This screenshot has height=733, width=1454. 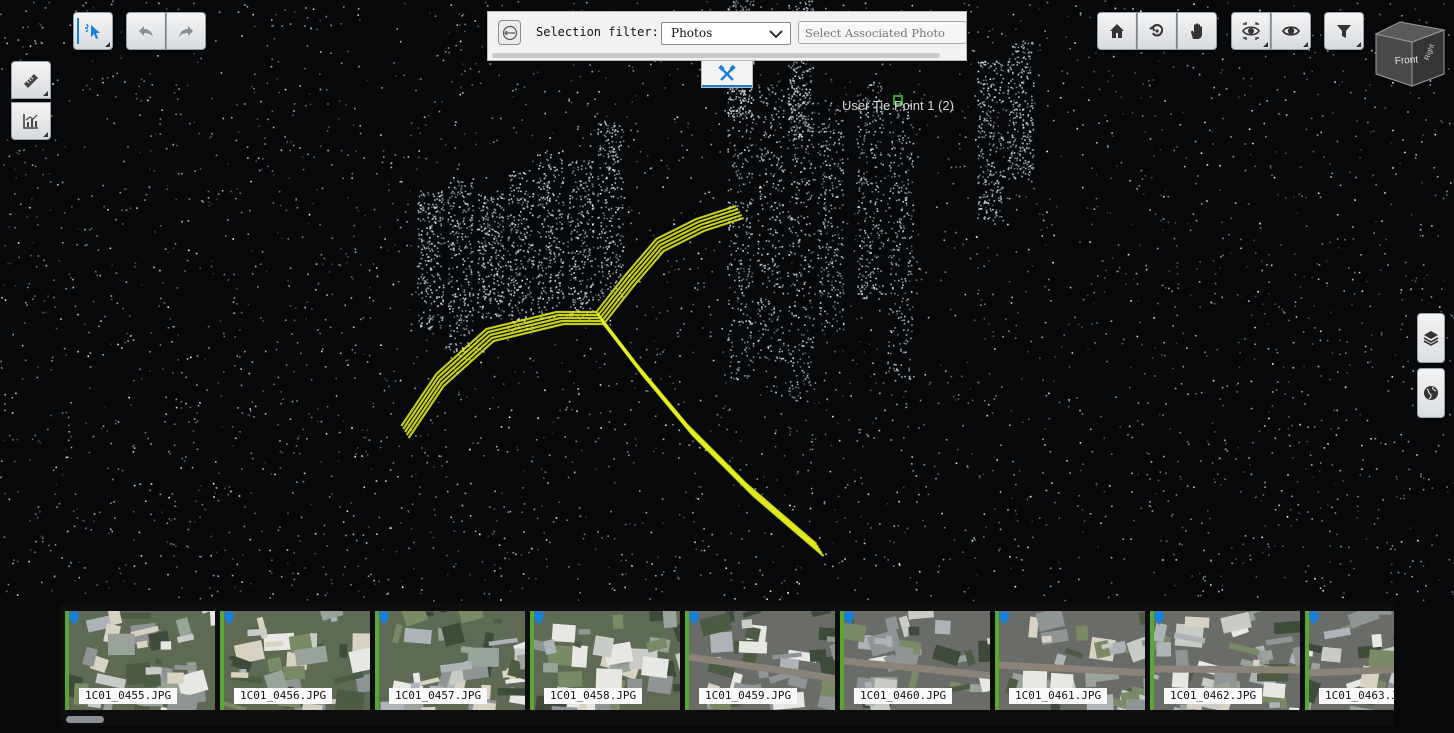 I want to click on photo-thumbnail: 1C01_0460.JPG, so click(x=915, y=660).